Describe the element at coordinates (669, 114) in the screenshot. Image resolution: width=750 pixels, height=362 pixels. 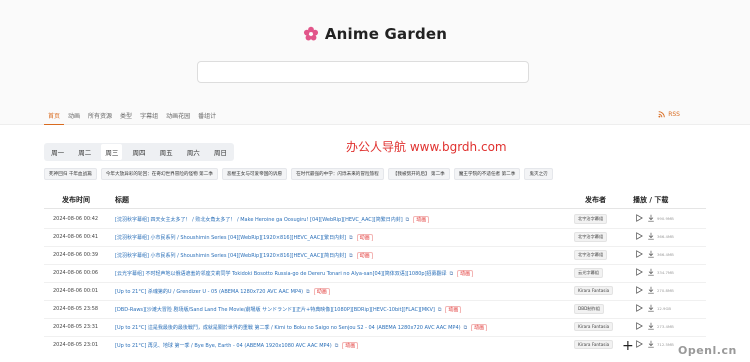
I see `rss-link: RSS` at that location.